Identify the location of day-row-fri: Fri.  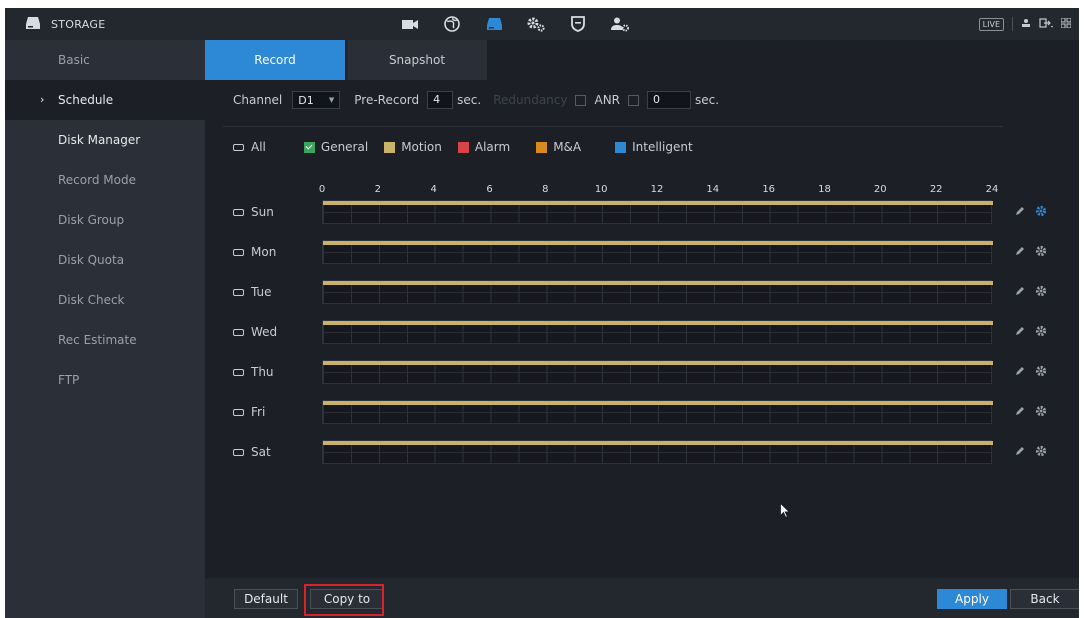
(249, 412).